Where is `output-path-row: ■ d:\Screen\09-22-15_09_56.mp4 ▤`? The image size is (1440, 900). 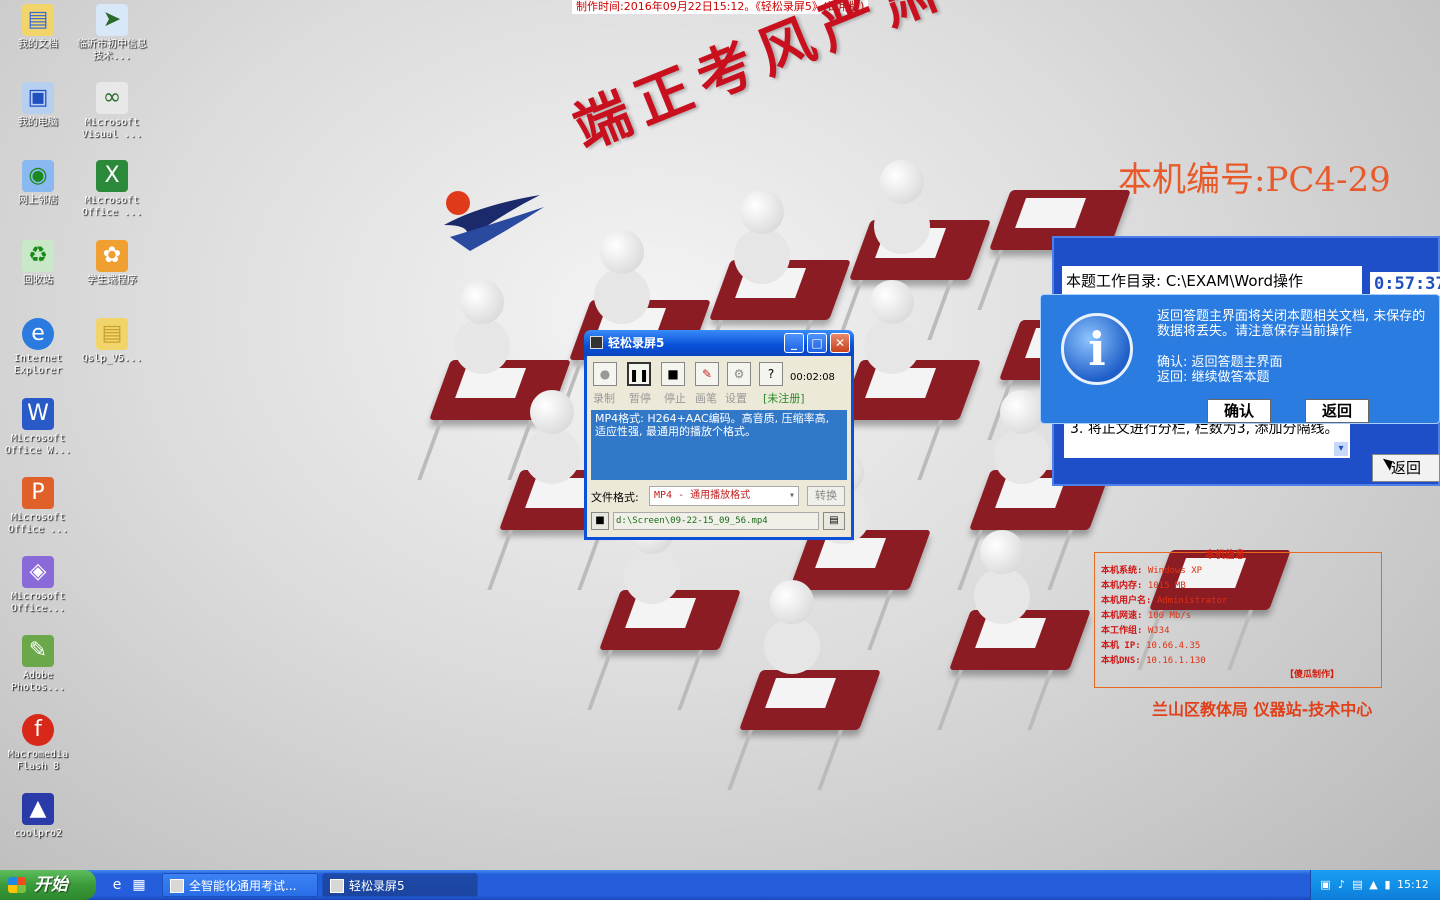 output-path-row: ■ d:\Screen\09-22-15_09_56.mp4 ▤ is located at coordinates (719, 521).